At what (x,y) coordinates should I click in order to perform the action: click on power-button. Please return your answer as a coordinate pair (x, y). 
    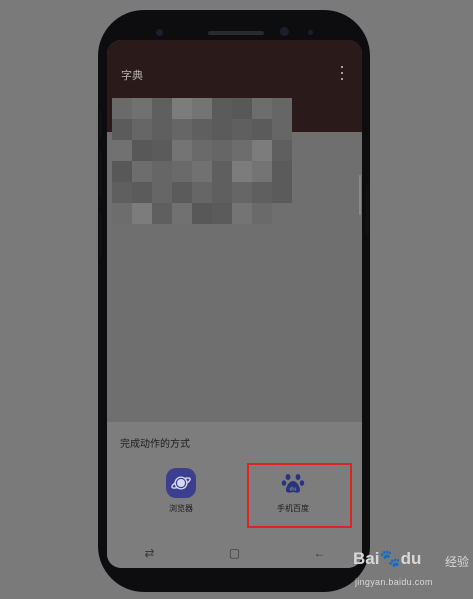
    Looking at the image, I should click on (367, 210).